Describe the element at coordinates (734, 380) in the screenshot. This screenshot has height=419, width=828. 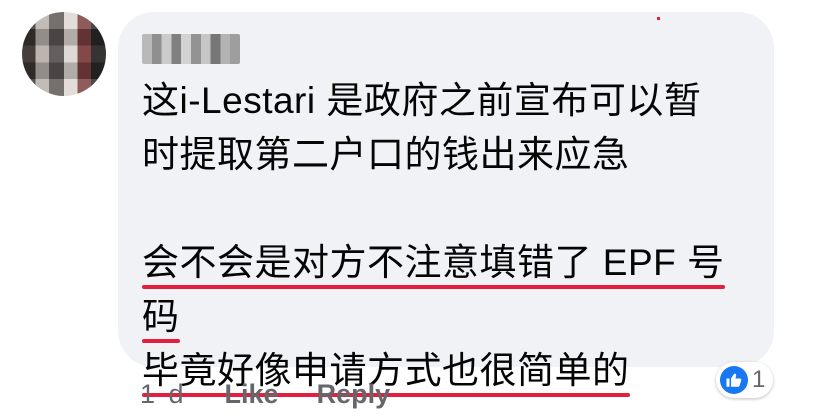
I see `thumbs-up-icon` at that location.